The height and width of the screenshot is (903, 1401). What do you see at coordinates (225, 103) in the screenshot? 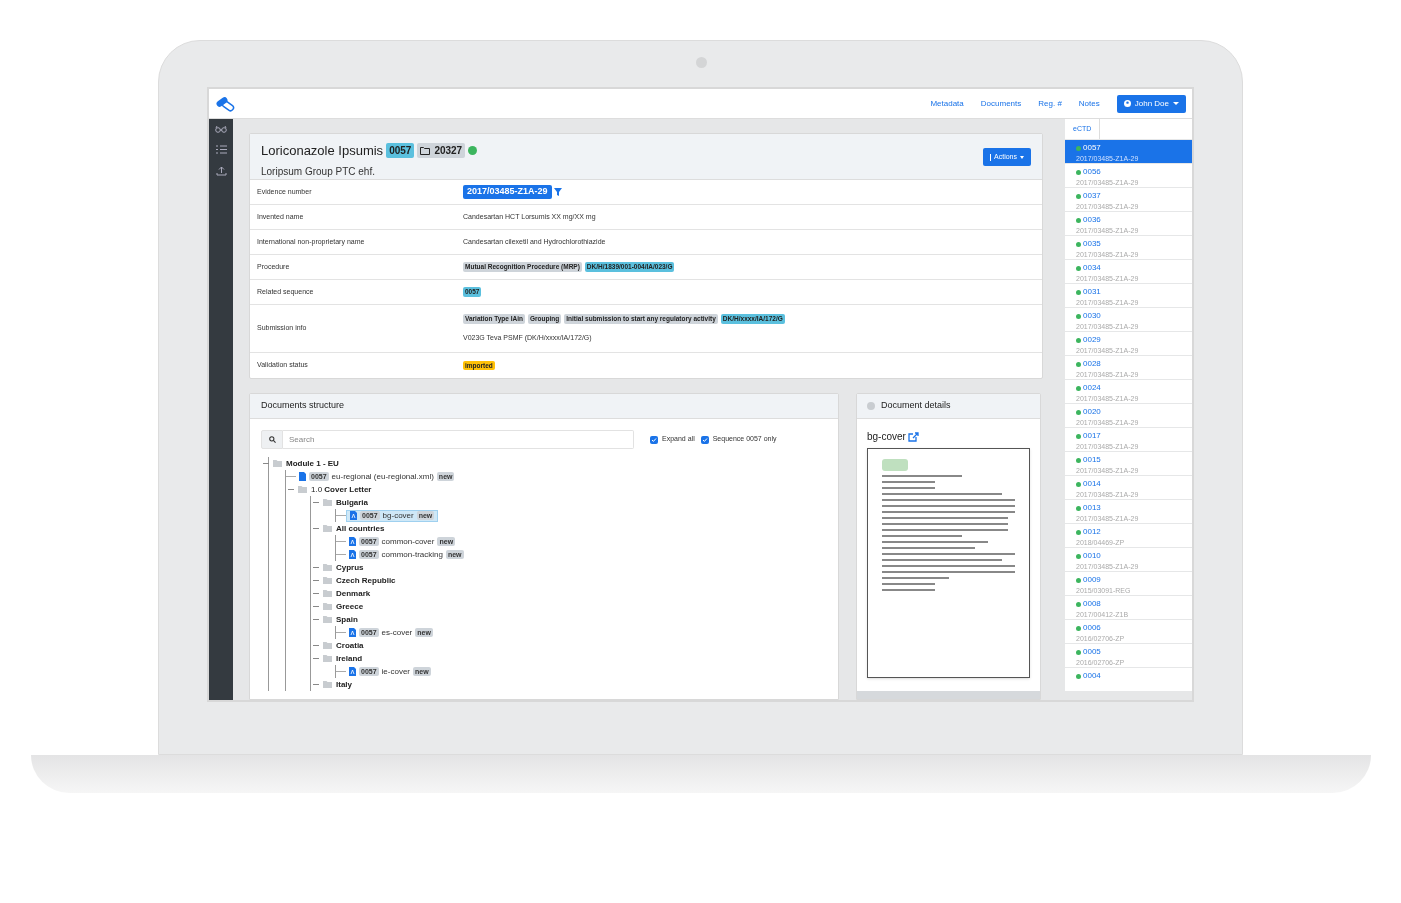
I see `capsules-logo-icon` at bounding box center [225, 103].